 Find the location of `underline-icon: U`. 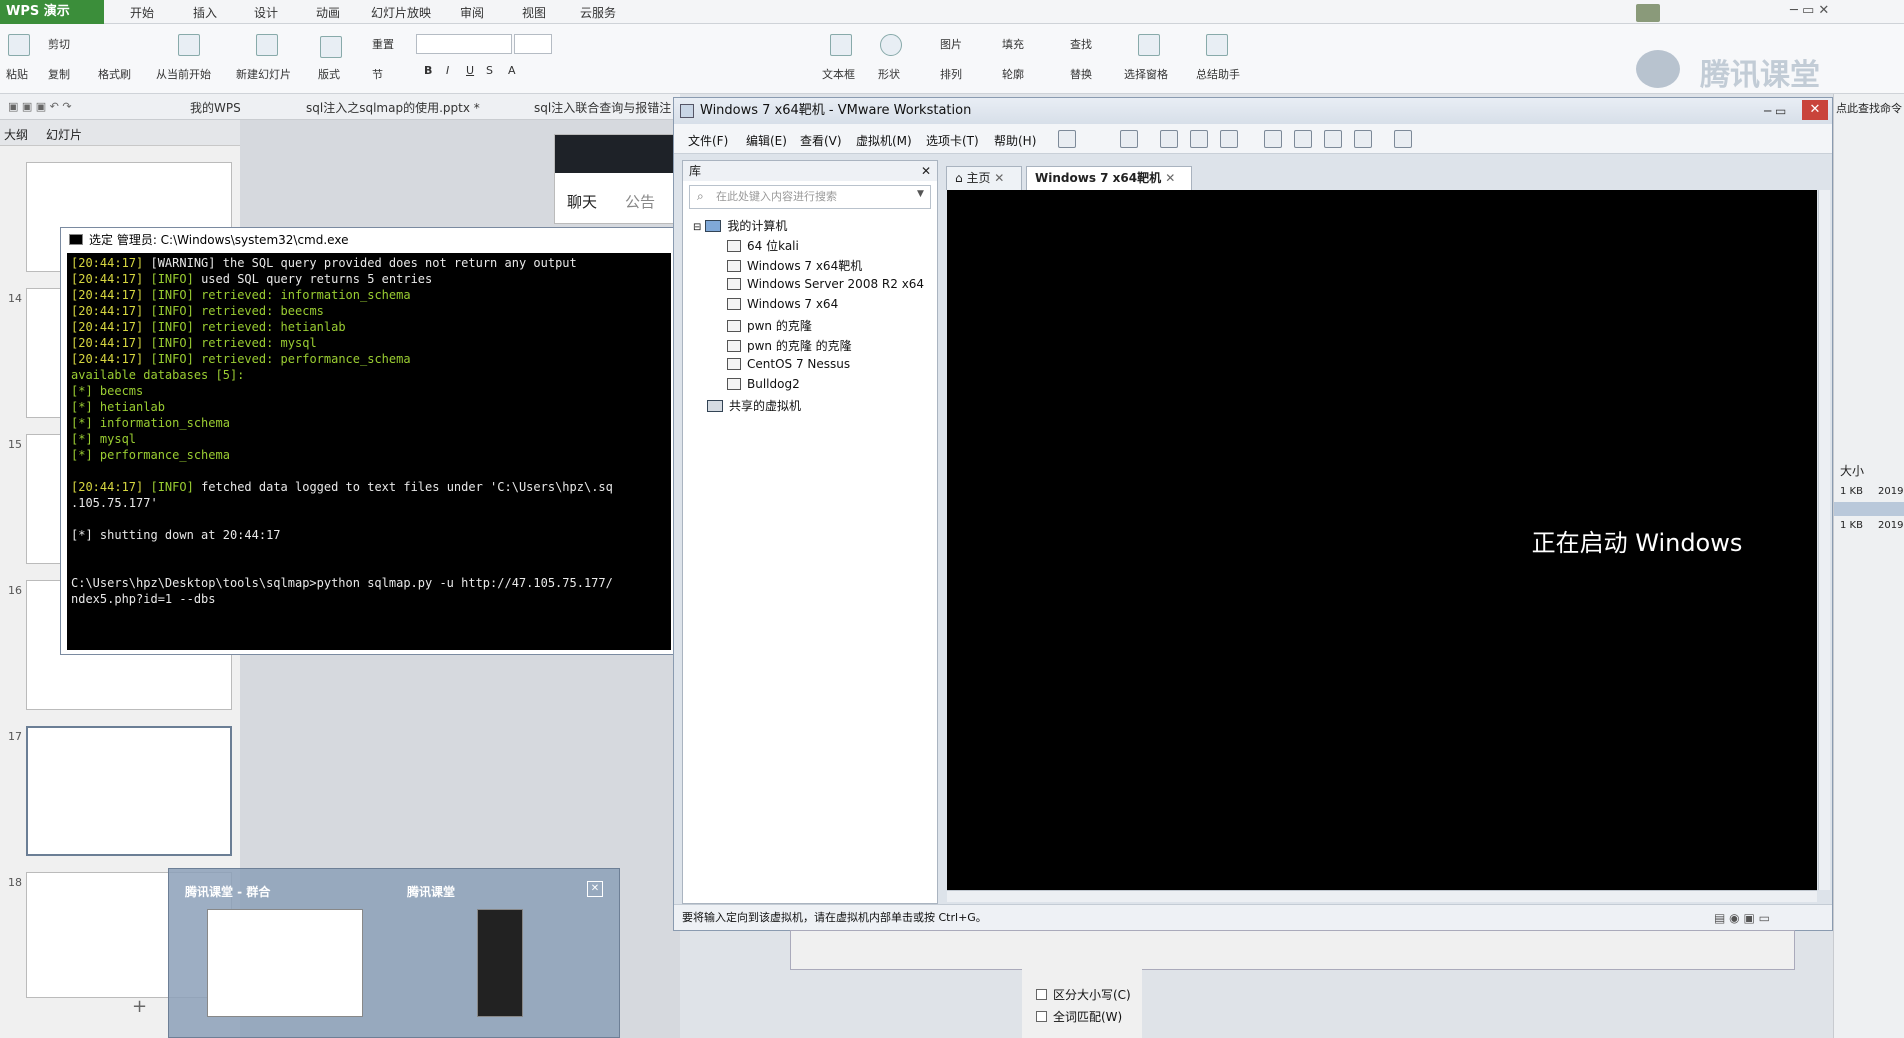

underline-icon: U is located at coordinates (470, 70).